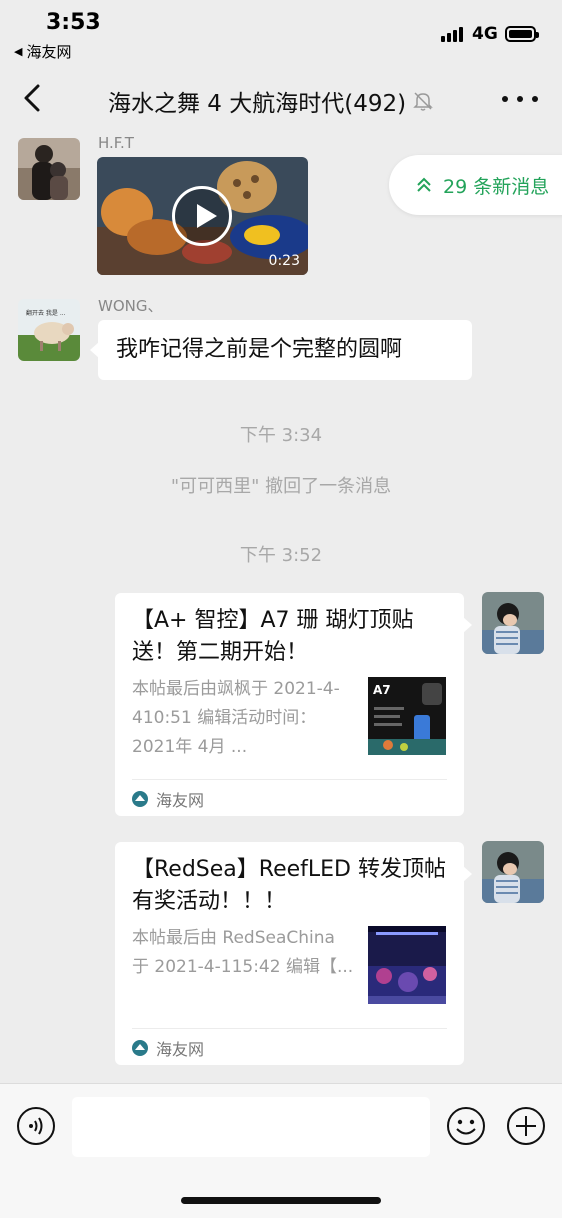 Image resolution: width=562 pixels, height=1218 pixels. I want to click on status-time: 3:53, so click(73, 22).